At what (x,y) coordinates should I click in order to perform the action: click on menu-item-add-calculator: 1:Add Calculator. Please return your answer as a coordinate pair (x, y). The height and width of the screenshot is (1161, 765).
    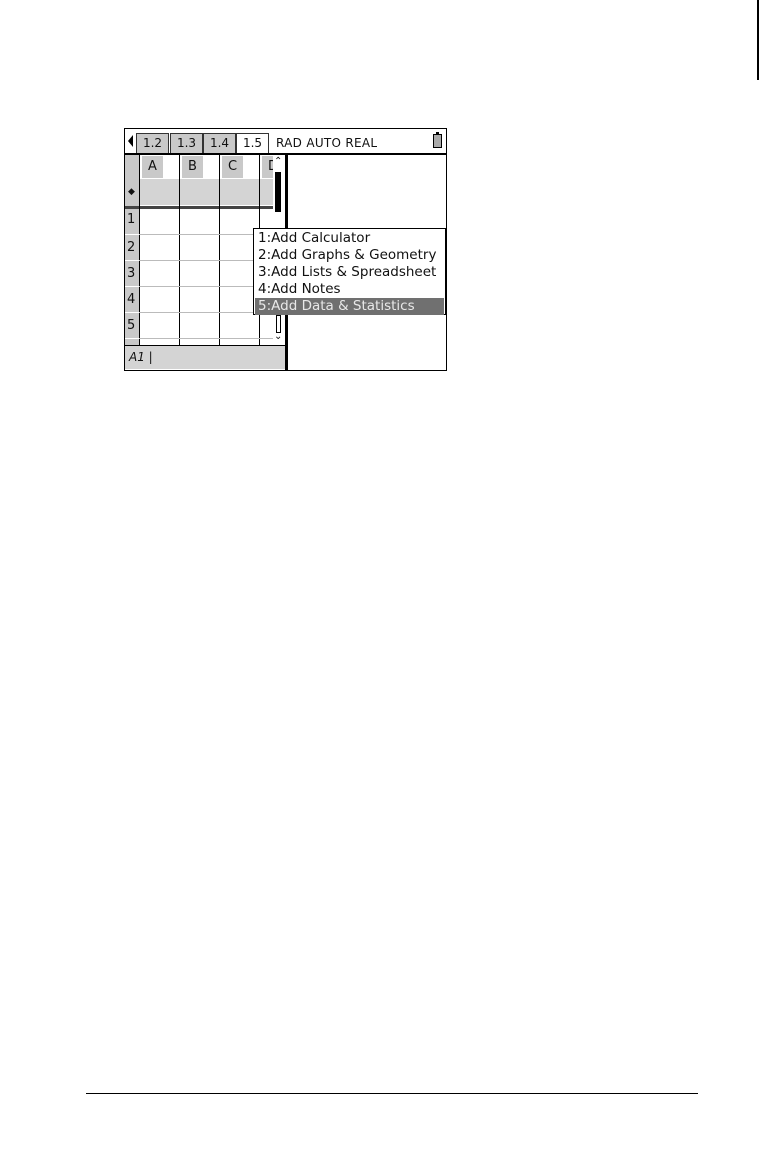
    Looking at the image, I should click on (349, 238).